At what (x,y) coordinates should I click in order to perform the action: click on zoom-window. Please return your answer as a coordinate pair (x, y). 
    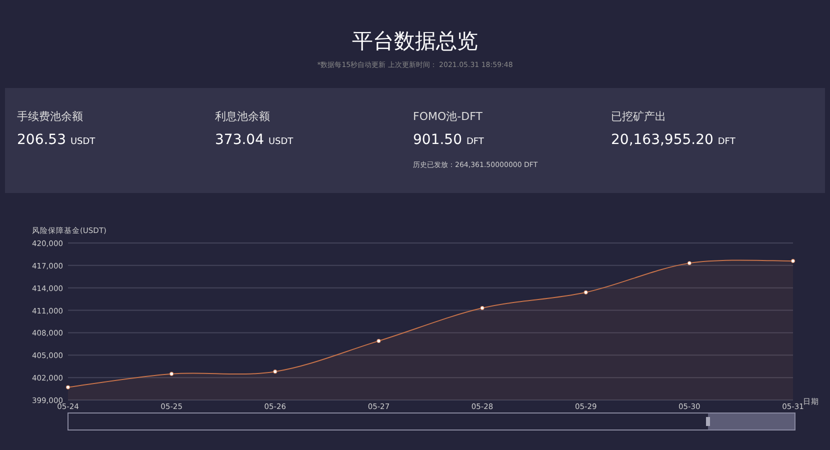
    Looking at the image, I should click on (751, 421).